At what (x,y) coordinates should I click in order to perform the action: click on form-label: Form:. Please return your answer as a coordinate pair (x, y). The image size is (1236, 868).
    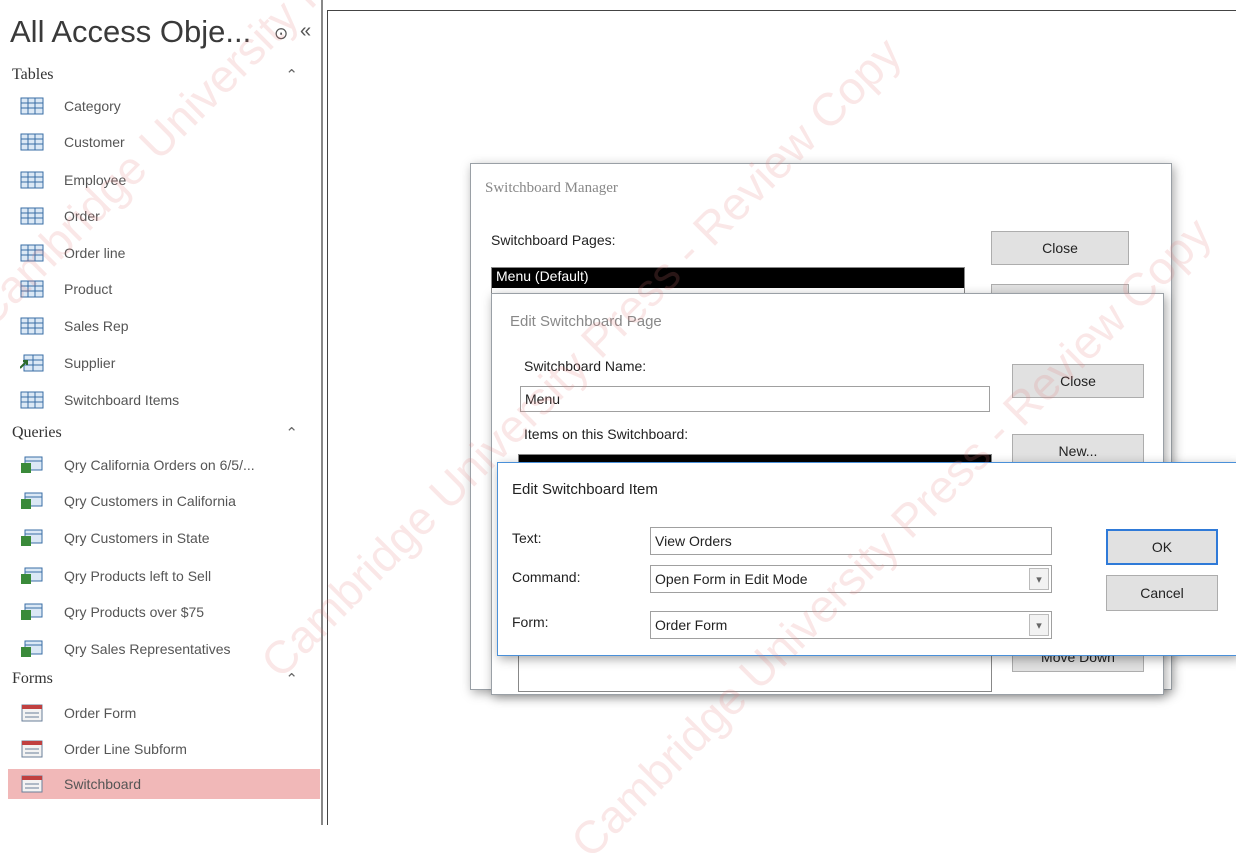
    Looking at the image, I should click on (530, 622).